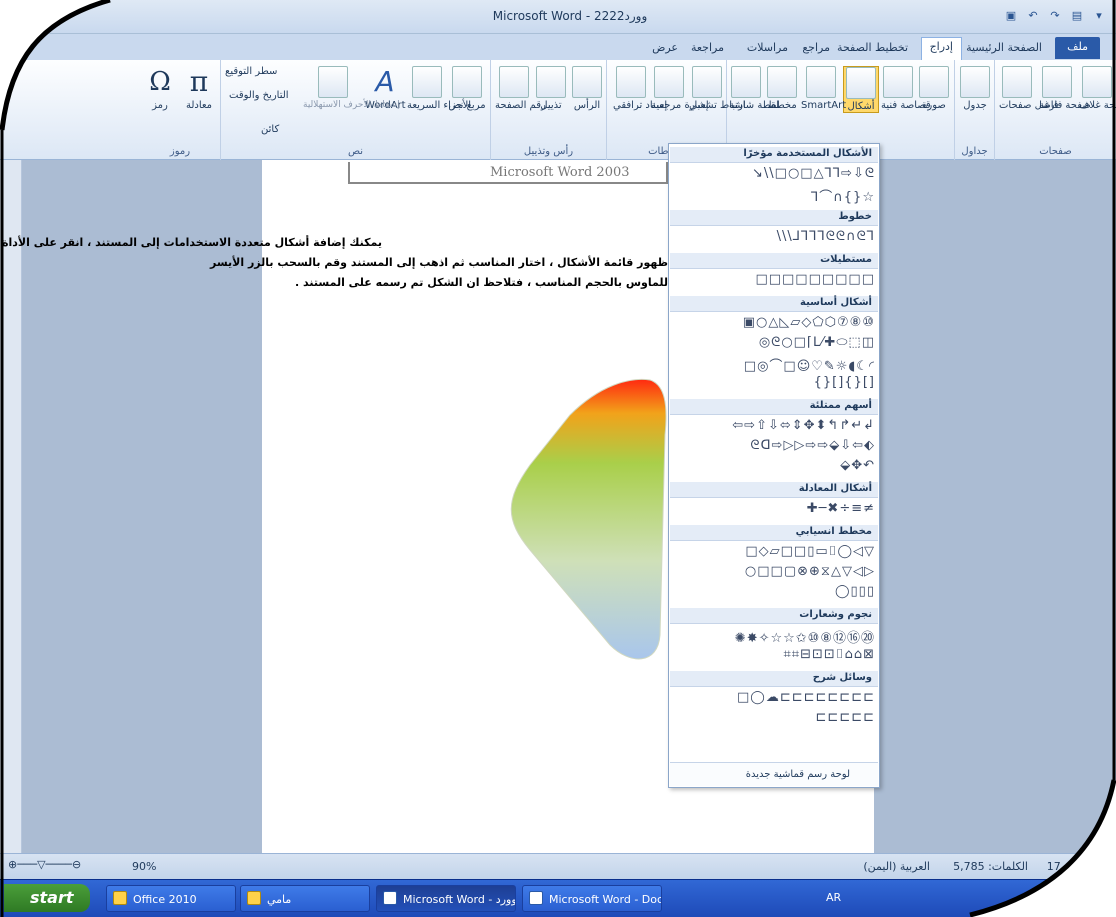 This screenshot has width=1116, height=917. I want to click on language: العربية (اليمن), so click(896, 866).